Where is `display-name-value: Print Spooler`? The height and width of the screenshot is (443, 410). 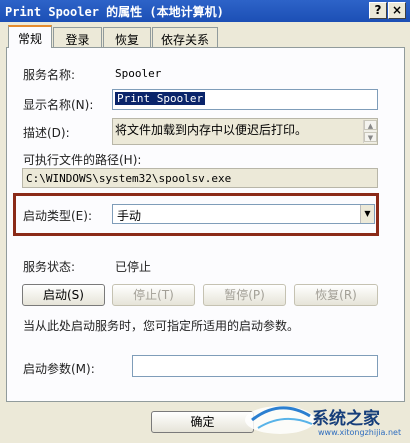
display-name-value: Print Spooler is located at coordinates (160, 98).